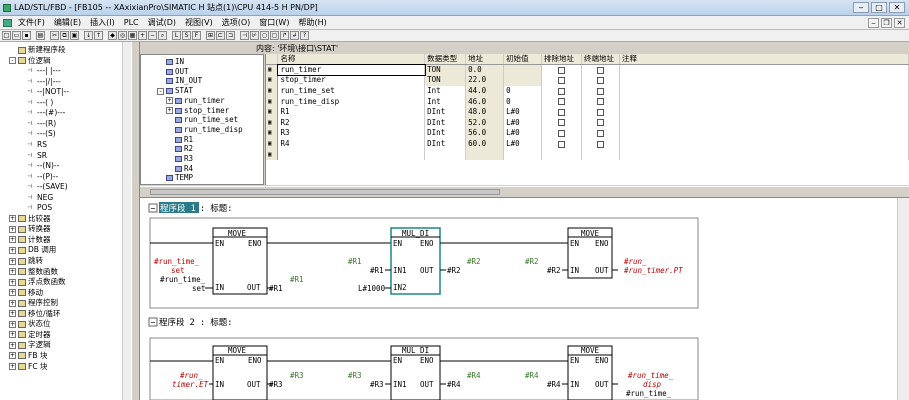 This screenshot has width=909, height=400. I want to click on tree-item: + FB 块, so click(28, 356).